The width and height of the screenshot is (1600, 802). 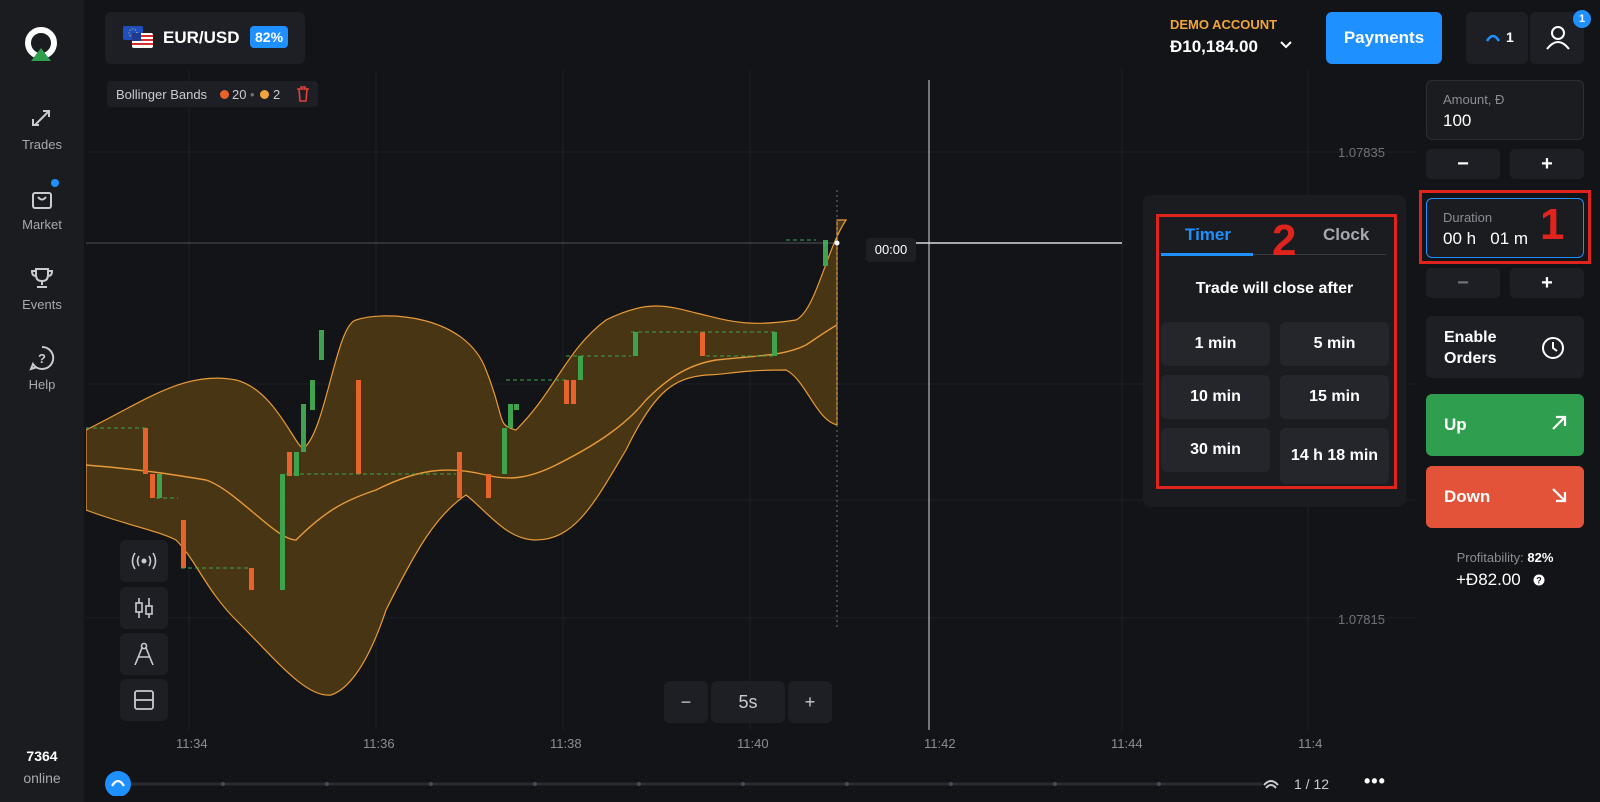 I want to click on price-axis-label: 1.07835, so click(x=1361, y=152).